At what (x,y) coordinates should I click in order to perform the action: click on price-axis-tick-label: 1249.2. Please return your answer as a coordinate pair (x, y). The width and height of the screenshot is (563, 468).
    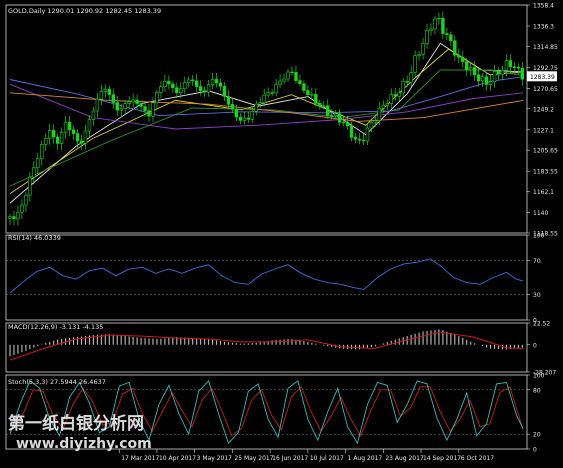
    Looking at the image, I should click on (543, 109).